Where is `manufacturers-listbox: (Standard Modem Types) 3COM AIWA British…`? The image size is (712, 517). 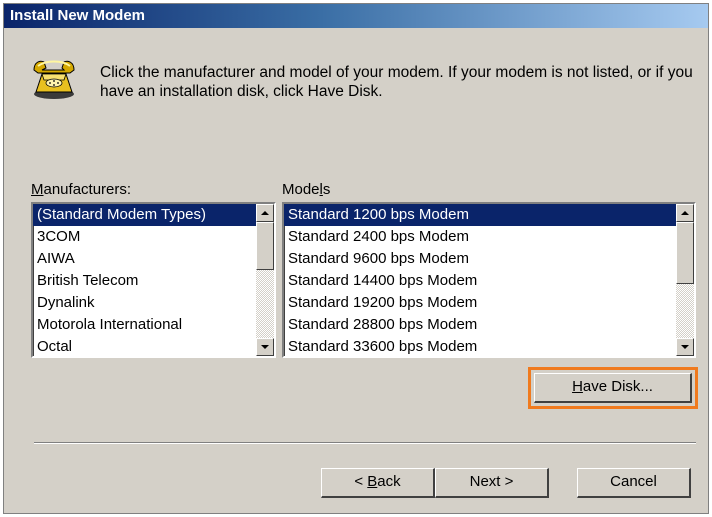
manufacturers-listbox: (Standard Modem Types) 3COM AIWA British… is located at coordinates (153, 280).